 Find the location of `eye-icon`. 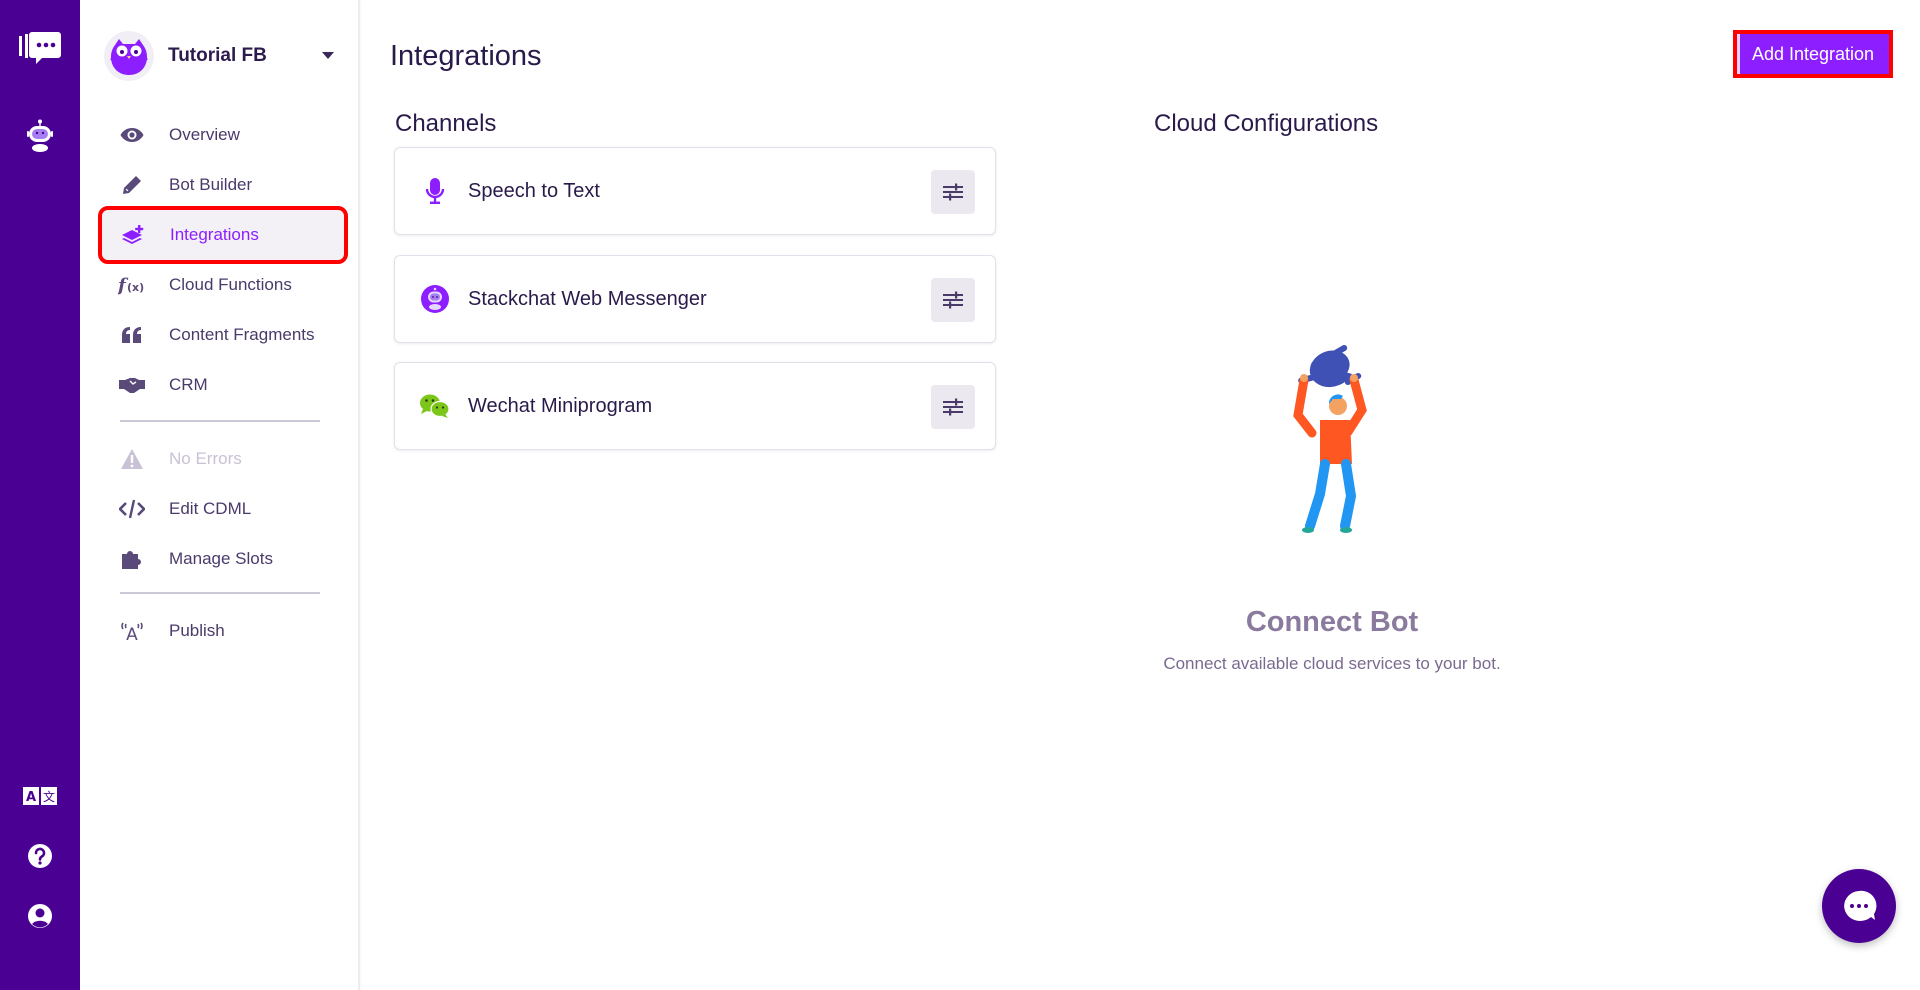

eye-icon is located at coordinates (132, 135).